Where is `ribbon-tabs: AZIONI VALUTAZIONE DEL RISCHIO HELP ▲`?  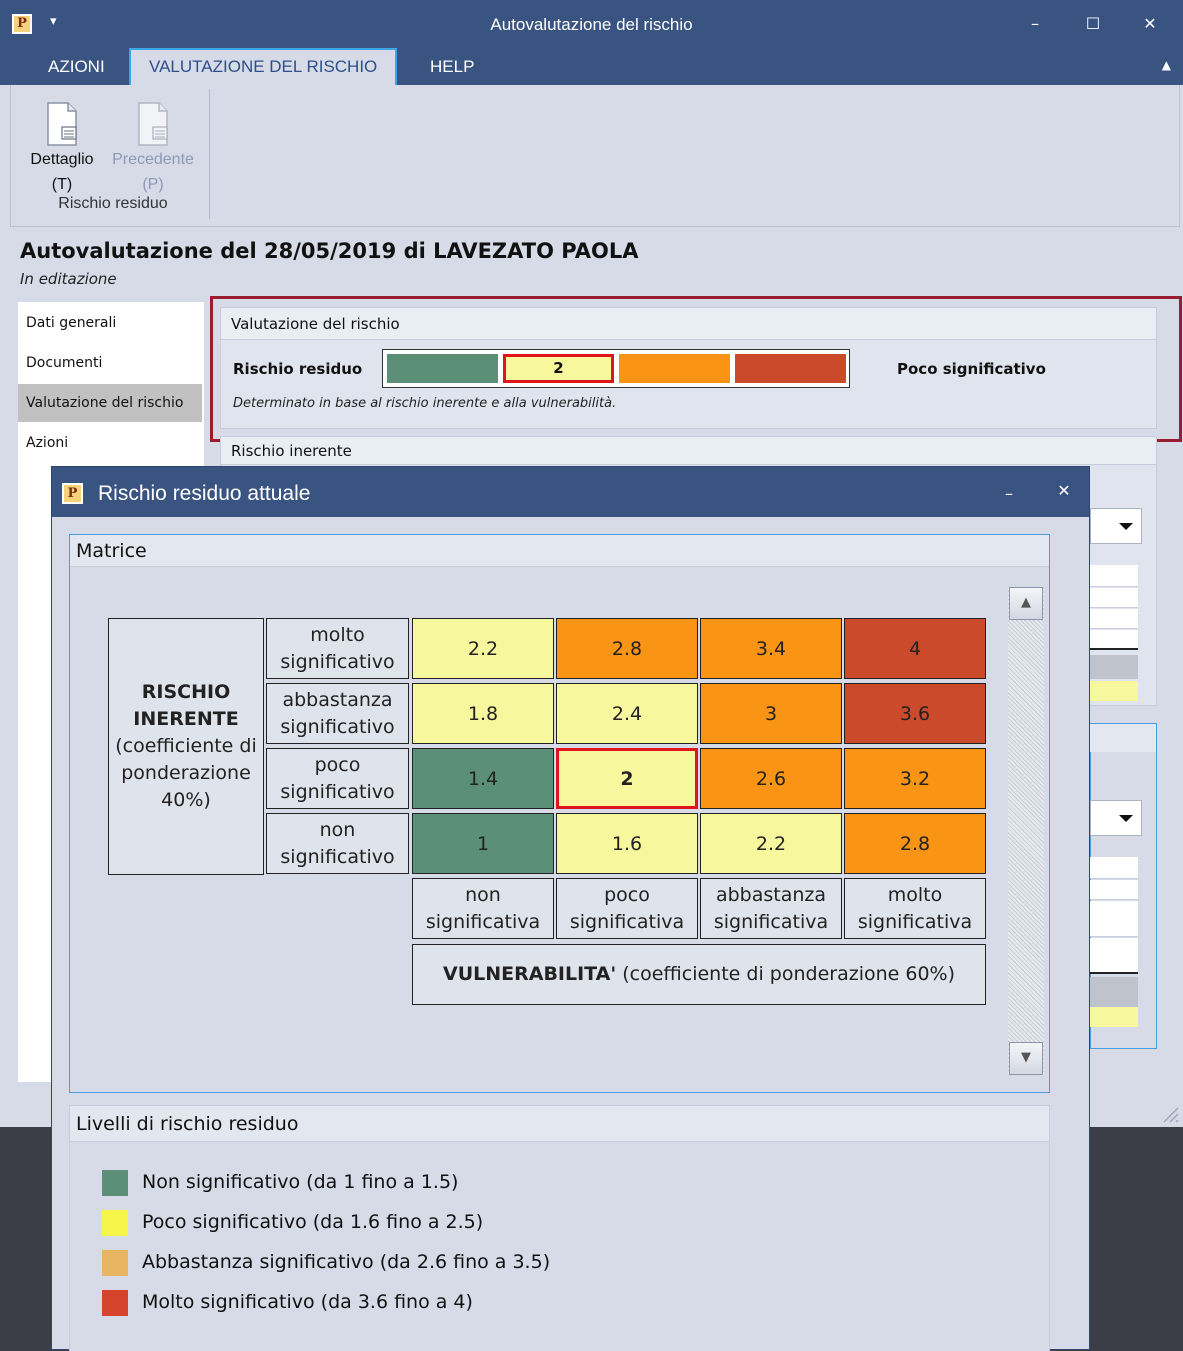
ribbon-tabs: AZIONI VALUTAZIONE DEL RISCHIO HELP ▲ is located at coordinates (591, 66).